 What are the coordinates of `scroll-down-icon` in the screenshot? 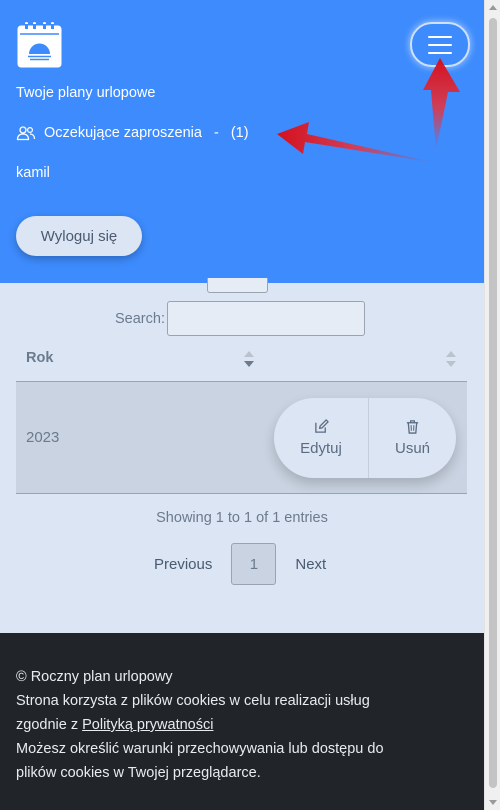 It's located at (493, 802).